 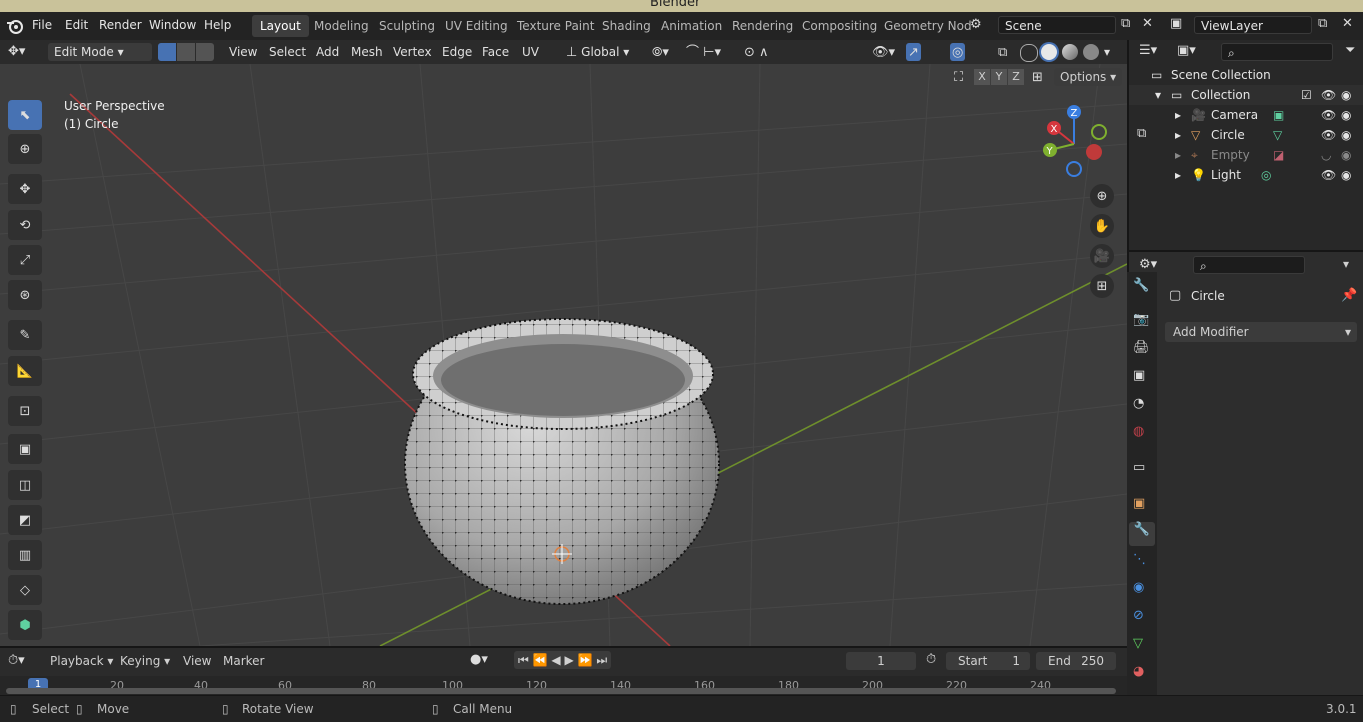 What do you see at coordinates (243, 52) in the screenshot?
I see `header-menu-view: View` at bounding box center [243, 52].